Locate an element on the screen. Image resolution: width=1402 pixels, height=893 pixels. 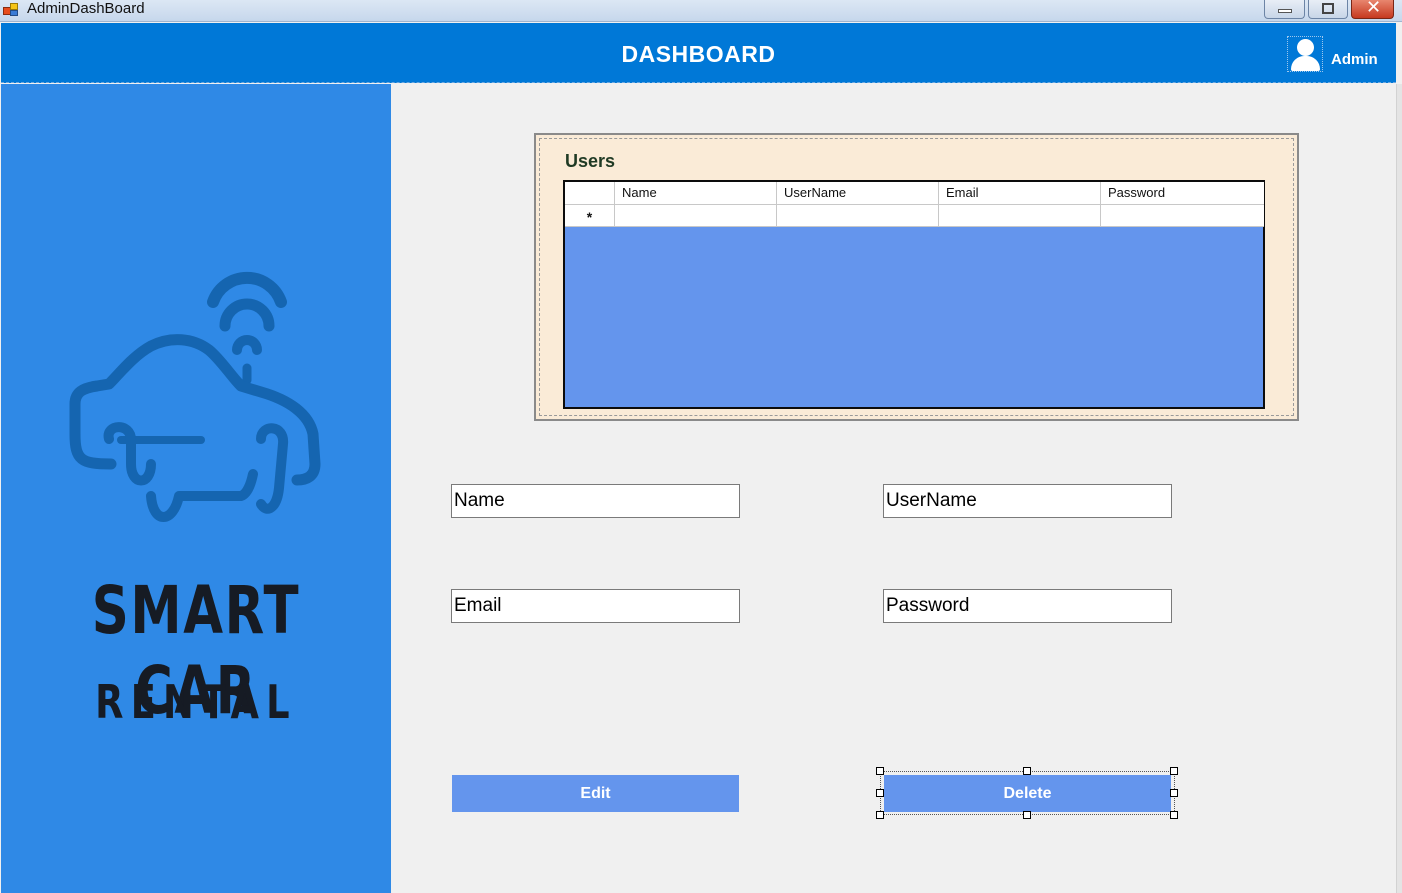
window-title: AdminDashBoard is located at coordinates (86, 8).